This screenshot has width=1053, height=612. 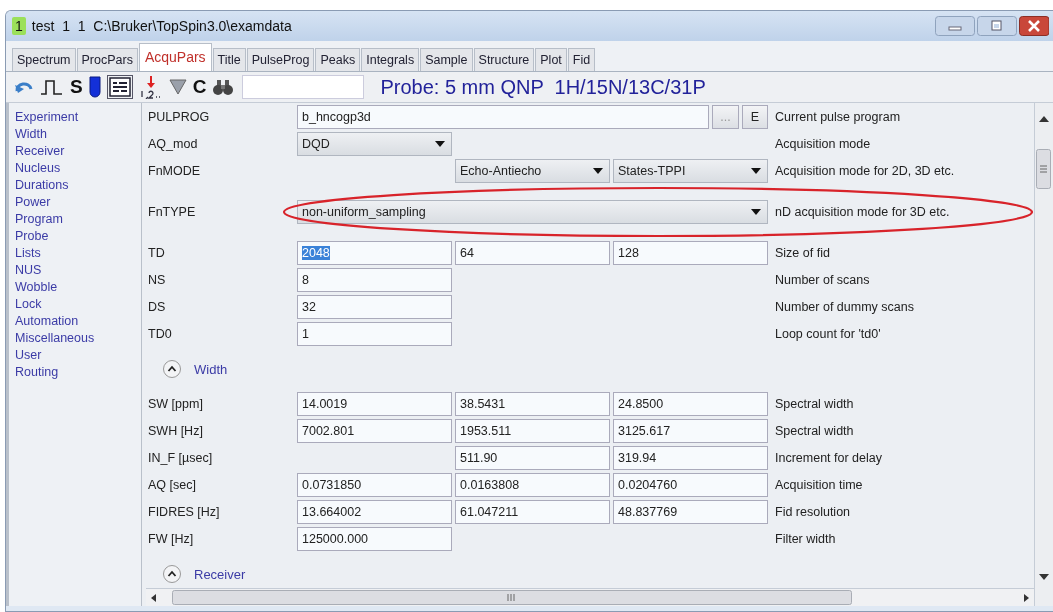 I want to click on parameter-field: 511.90, so click(x=532, y=458).